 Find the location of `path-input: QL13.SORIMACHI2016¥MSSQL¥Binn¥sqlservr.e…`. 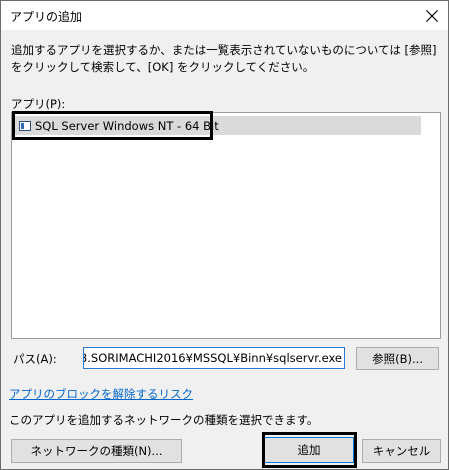

path-input: QL13.SORIMACHI2016¥MSSQL¥Binn¥sqlservr.e… is located at coordinates (214, 358).